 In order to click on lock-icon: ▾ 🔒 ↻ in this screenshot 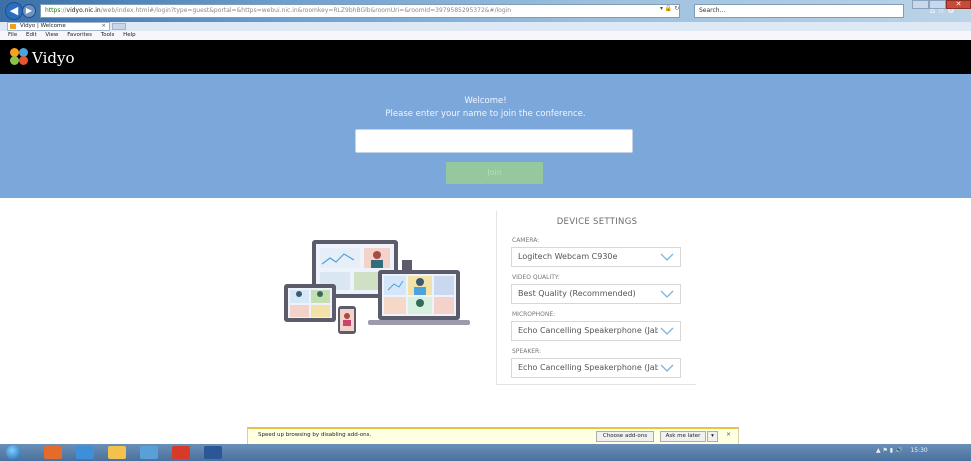, I will do `click(669, 8)`.